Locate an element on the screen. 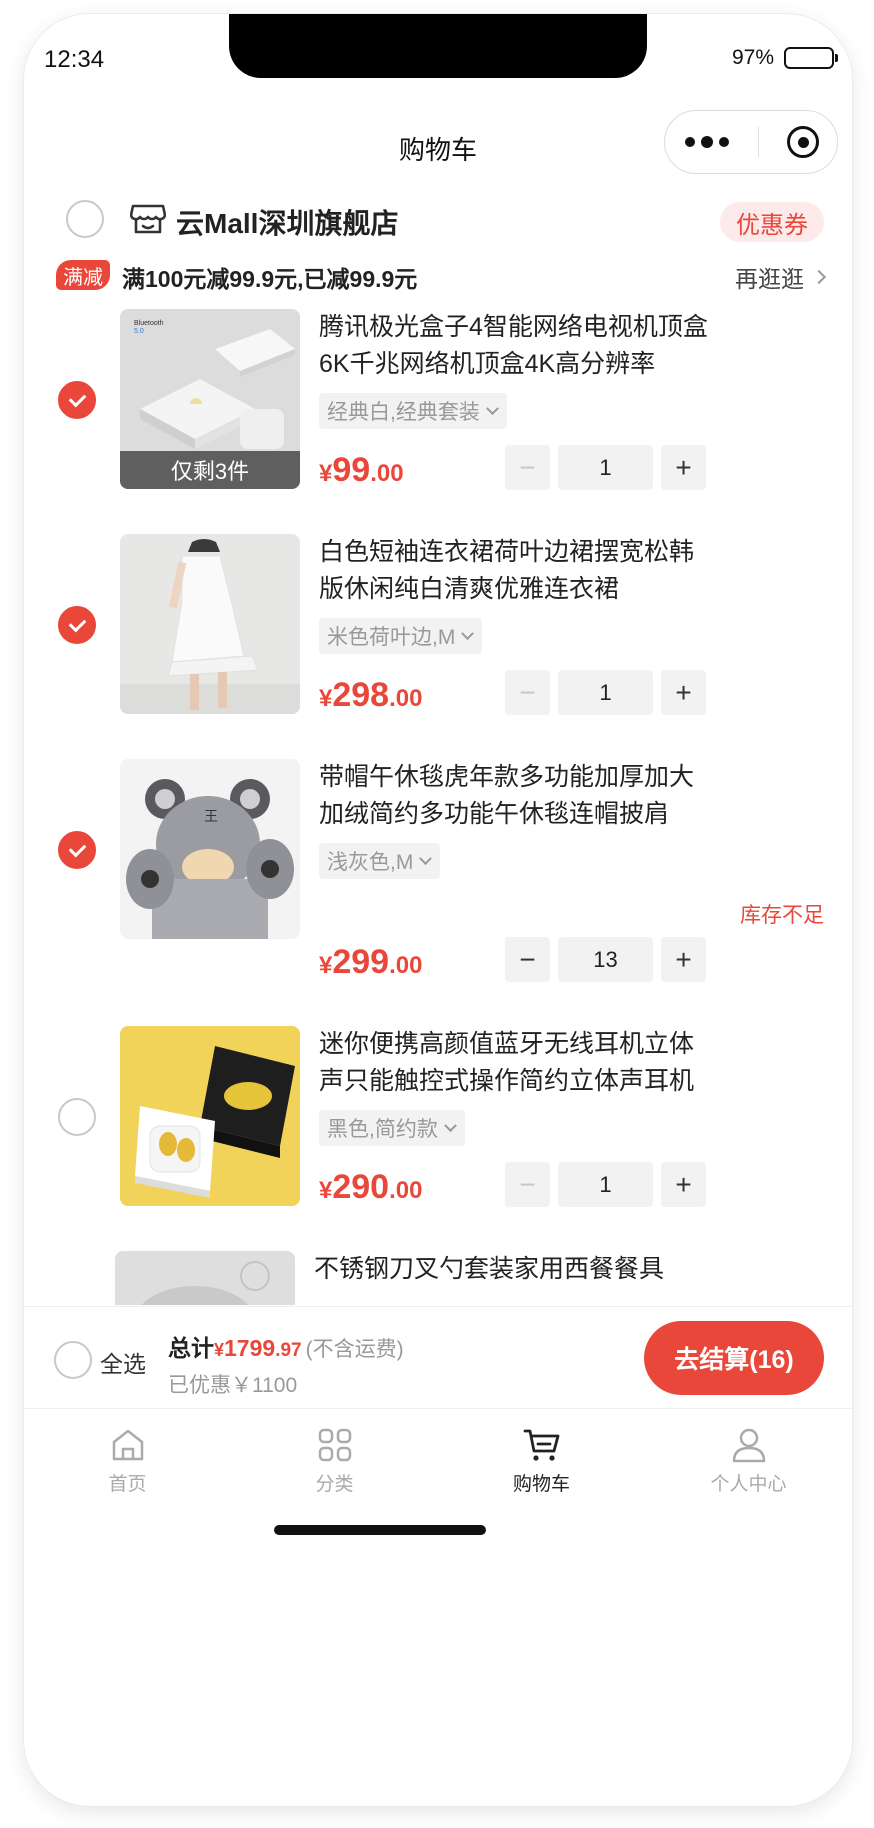 The height and width of the screenshot is (1828, 874). spec-label: 黑色,简约款 is located at coordinates (382, 1129).